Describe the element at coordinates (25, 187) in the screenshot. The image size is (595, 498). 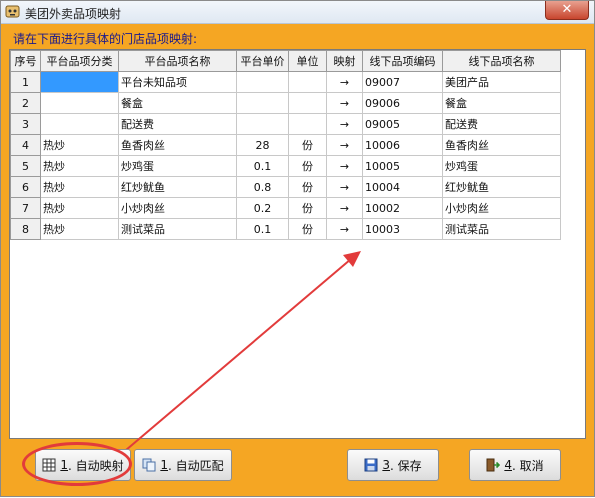
I see `row-number: 6` at that location.